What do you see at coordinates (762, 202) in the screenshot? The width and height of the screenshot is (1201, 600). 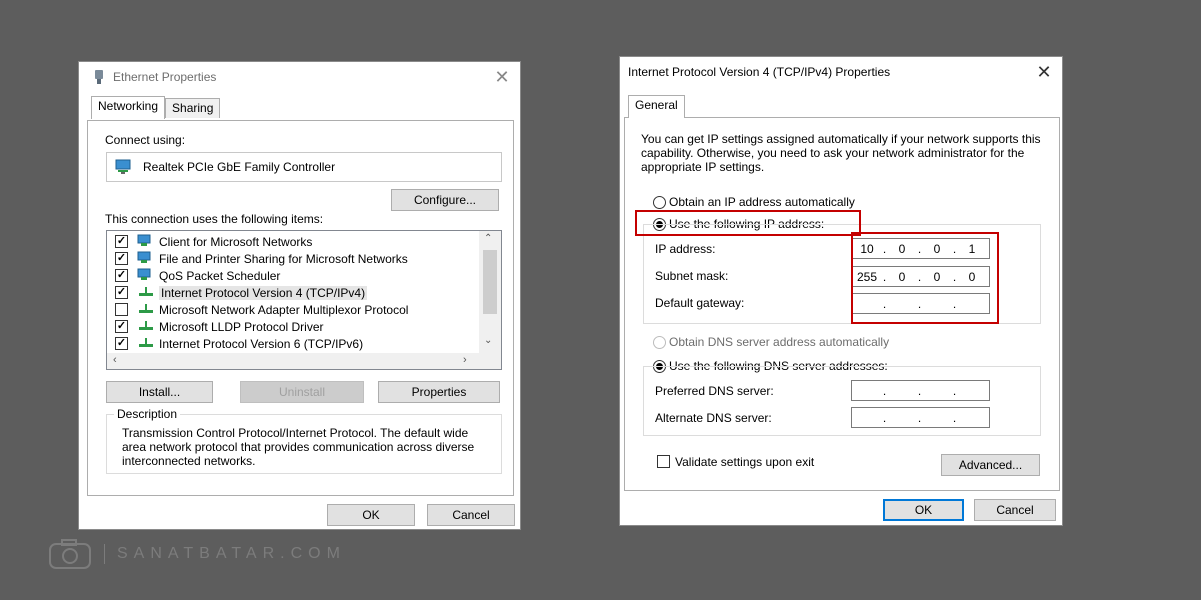 I see `obtain-ip-label: Obtain an IP address automatically` at bounding box center [762, 202].